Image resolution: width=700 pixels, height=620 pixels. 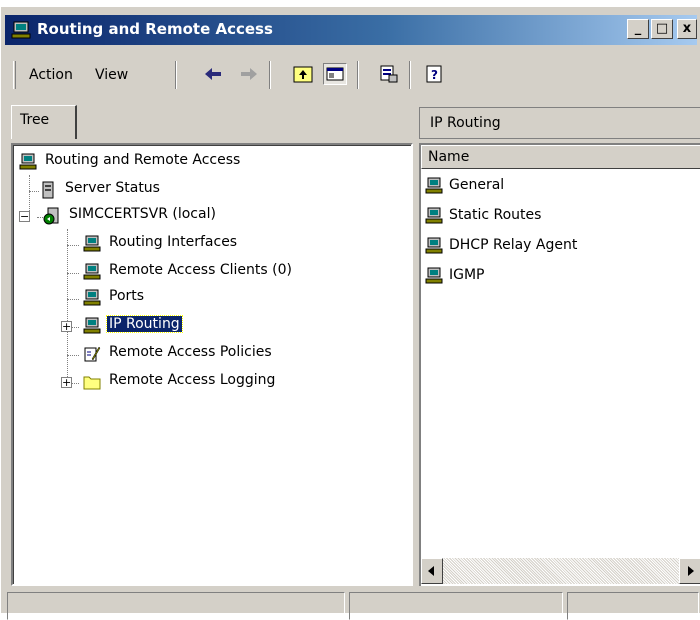 What do you see at coordinates (51, 216) in the screenshot?
I see `server-running-icon` at bounding box center [51, 216].